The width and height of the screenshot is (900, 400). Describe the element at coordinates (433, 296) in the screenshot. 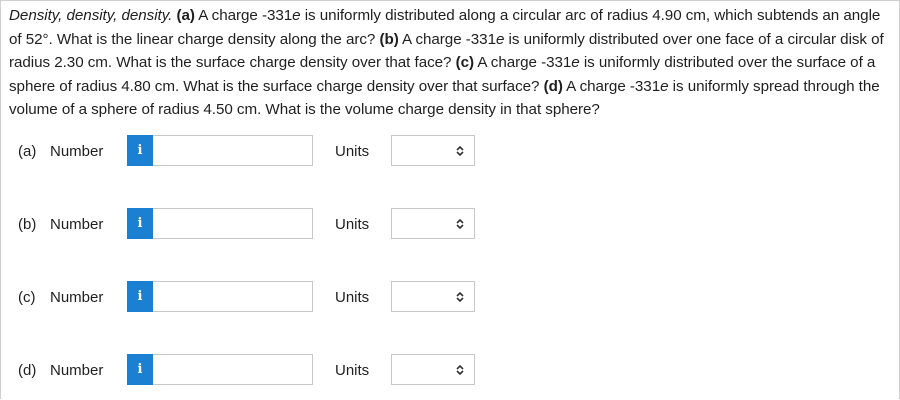

I see `units-select-c` at that location.